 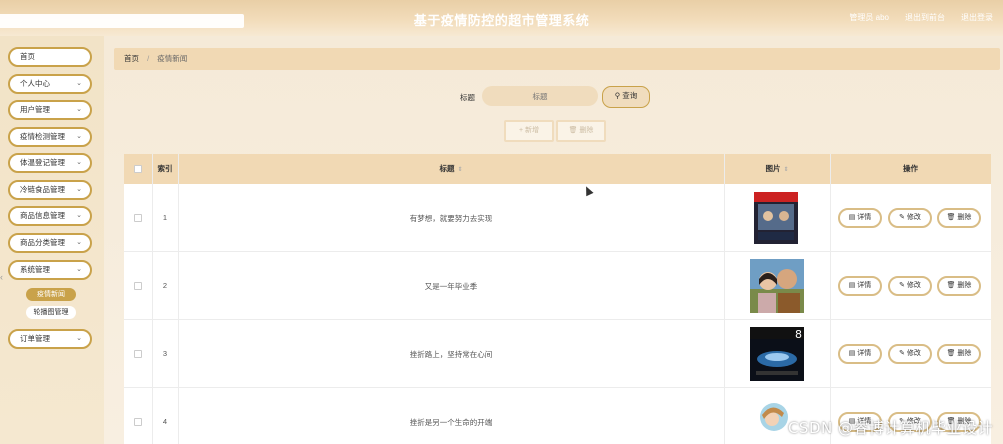 What do you see at coordinates (165, 421) in the screenshot?
I see `row-index: 4` at bounding box center [165, 421].